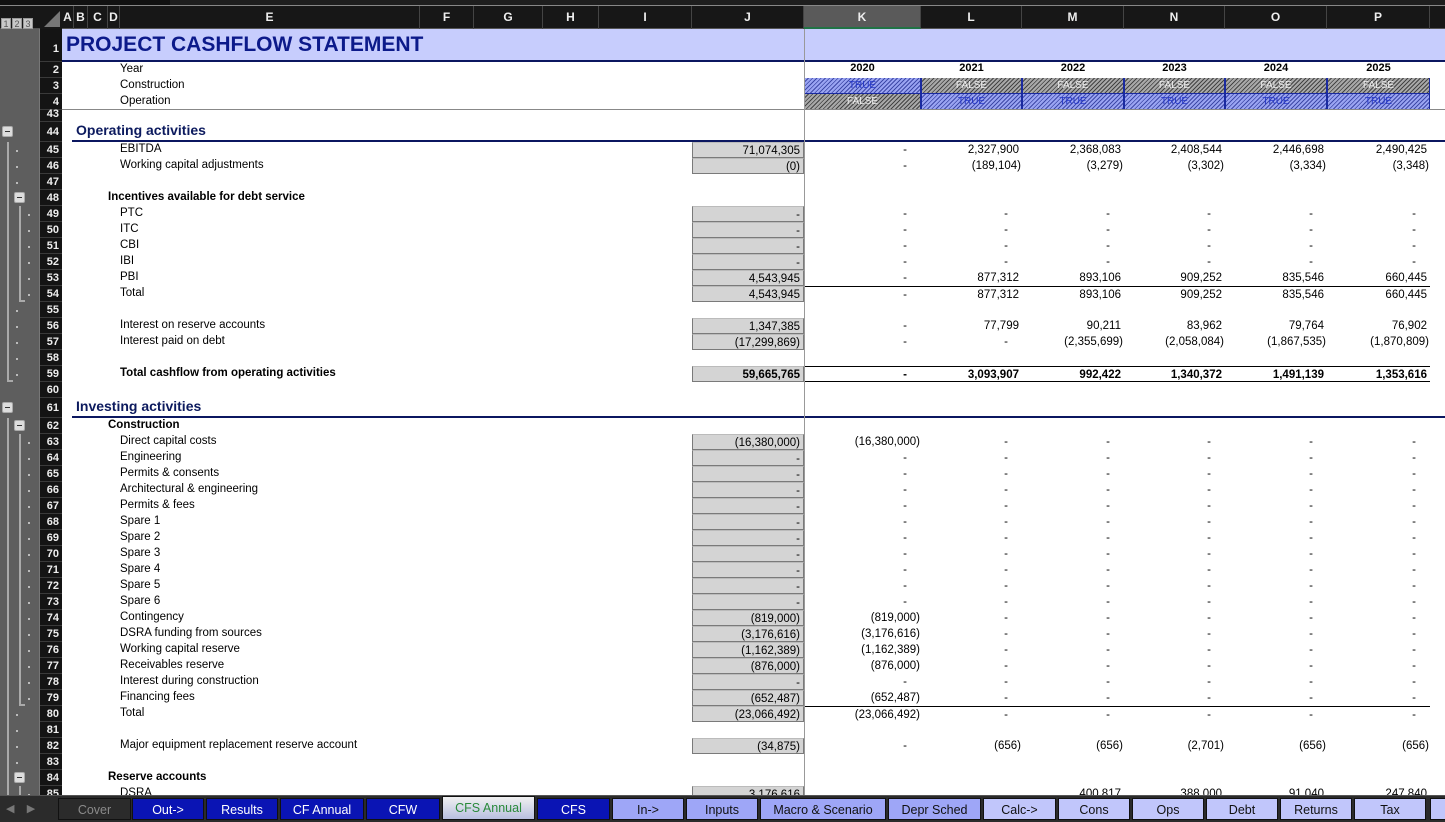 Image resolution: width=1445 pixels, height=822 pixels. What do you see at coordinates (862, 790) in the screenshot?
I see `value-cell-2020` at bounding box center [862, 790].